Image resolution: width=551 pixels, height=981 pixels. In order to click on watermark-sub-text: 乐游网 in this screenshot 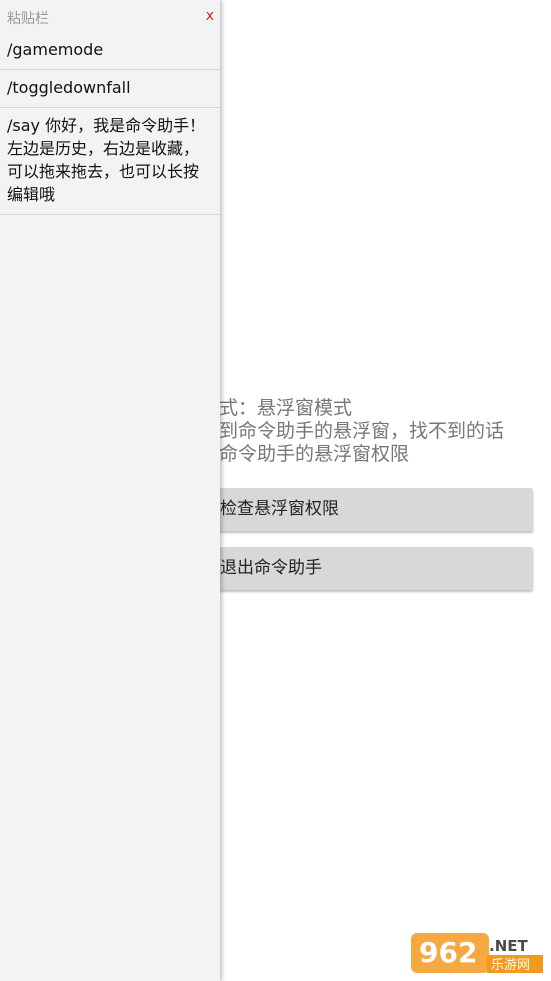, I will do `click(510, 965)`.